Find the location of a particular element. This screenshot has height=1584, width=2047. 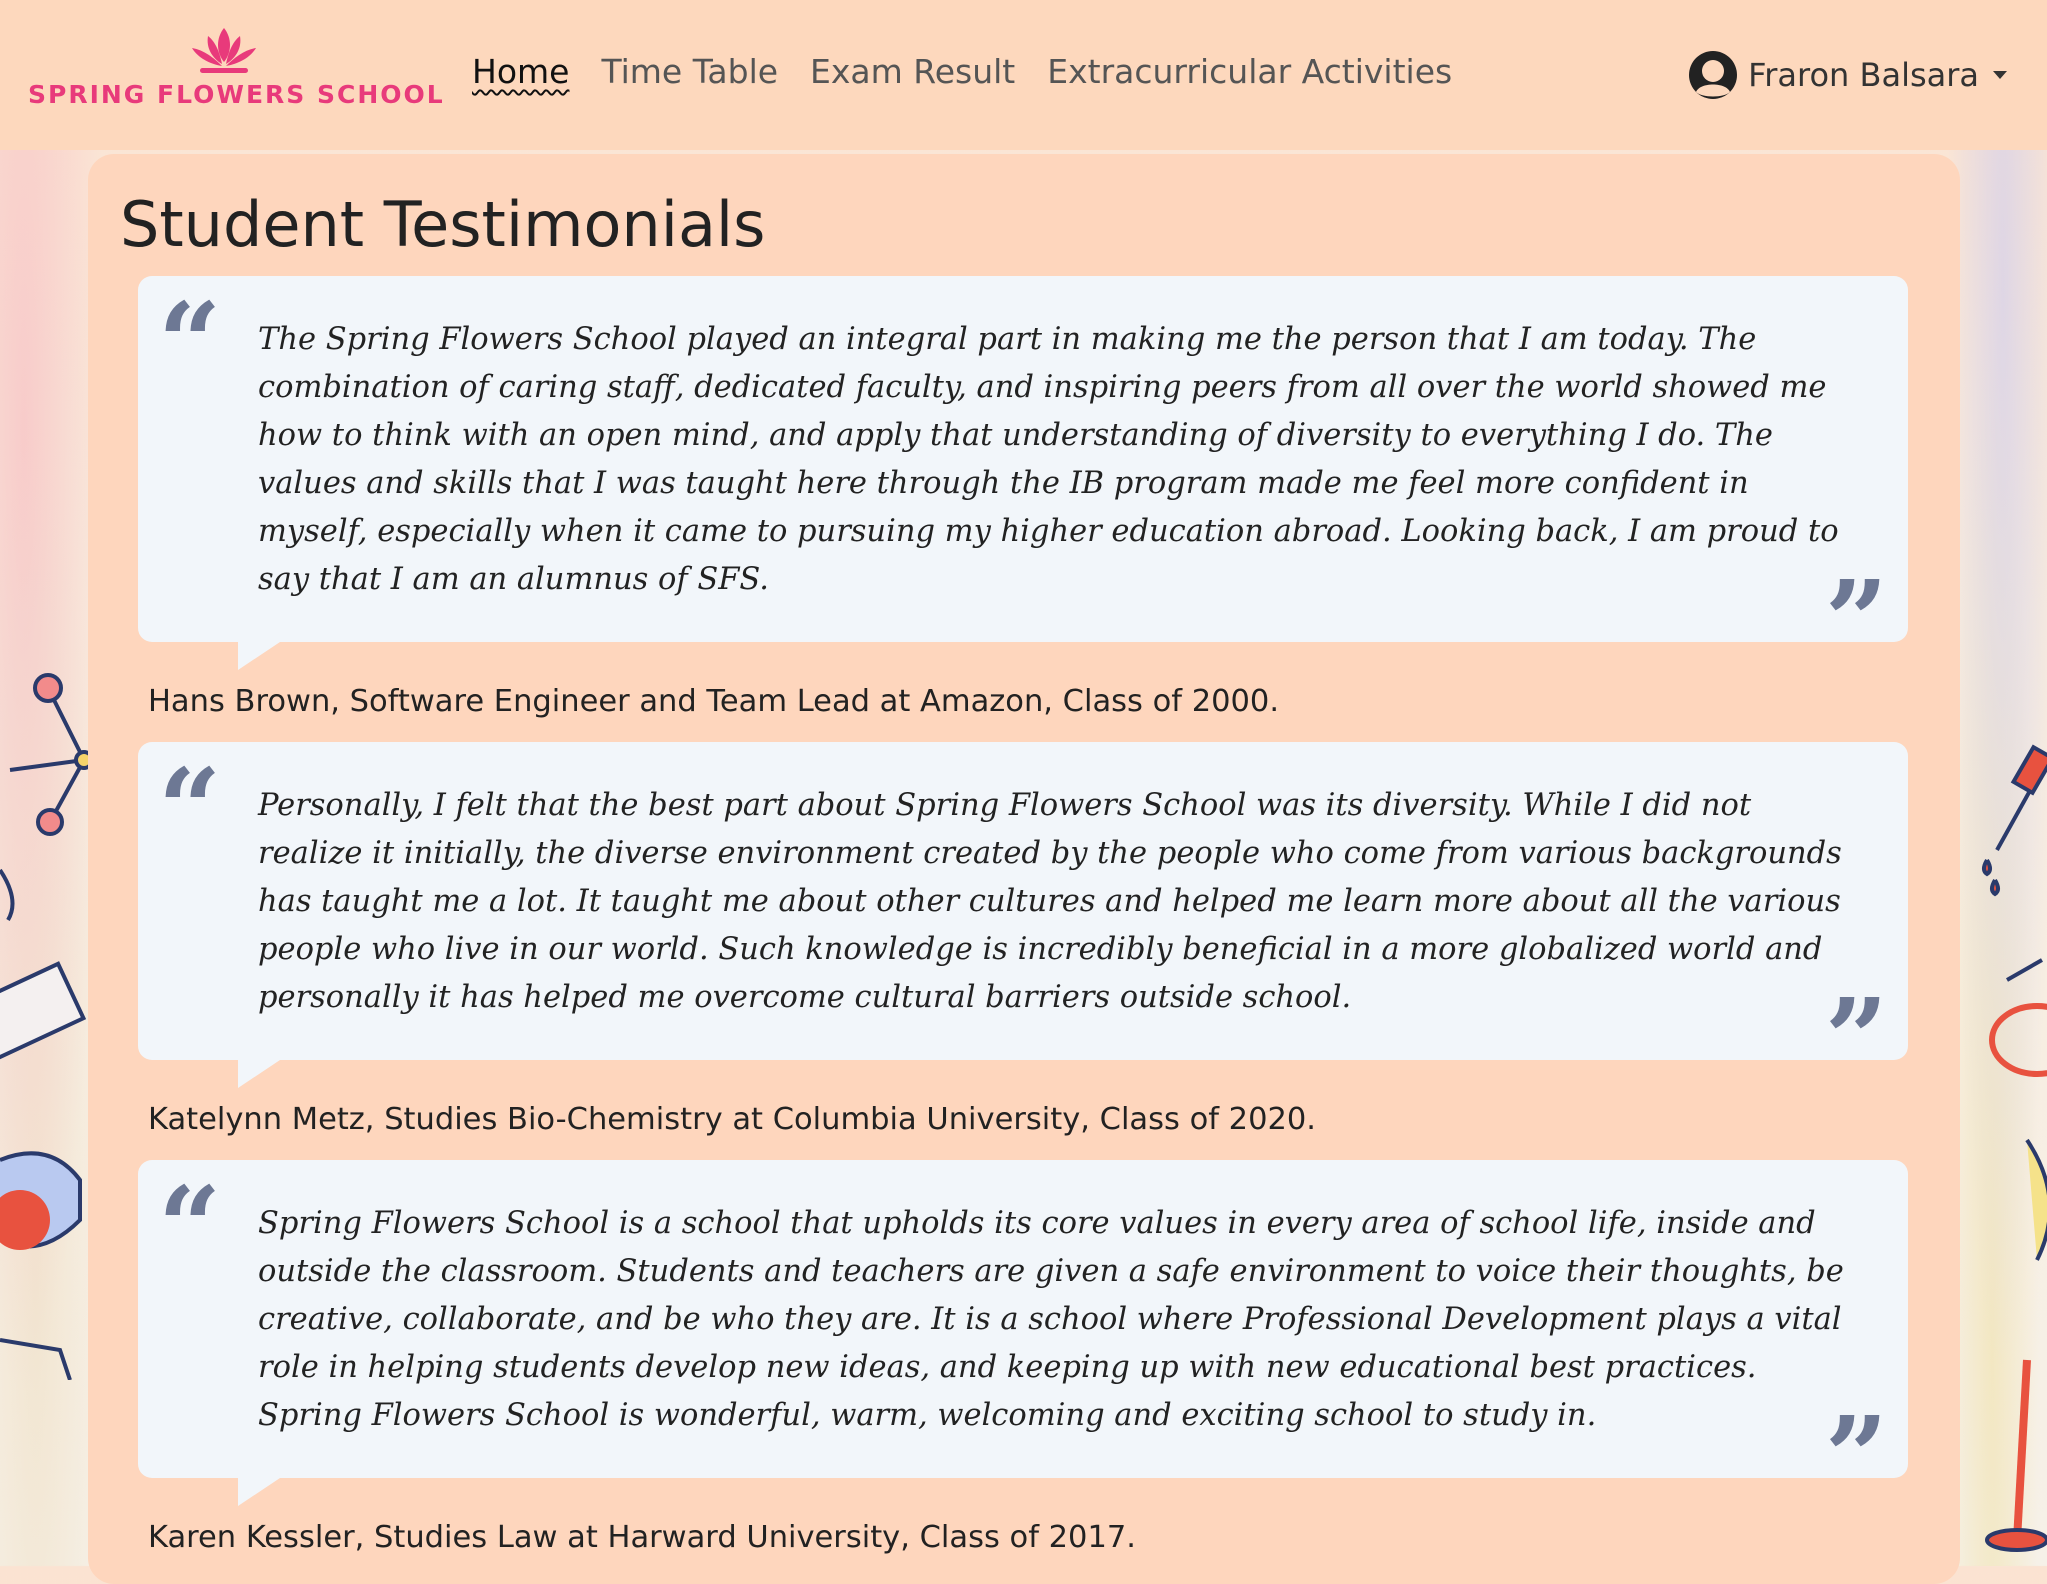

nav-item-exam-result: Exam Result is located at coordinates (912, 71).